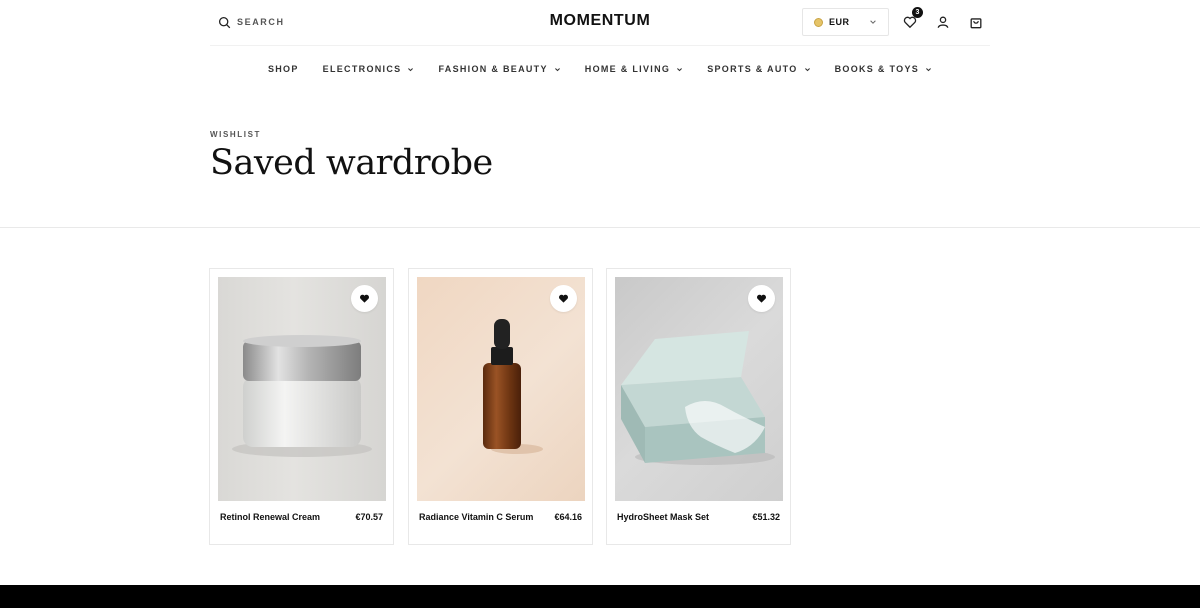 Image resolution: width=1200 pixels, height=608 pixels. I want to click on nav-item-shop: SHOP, so click(283, 69).